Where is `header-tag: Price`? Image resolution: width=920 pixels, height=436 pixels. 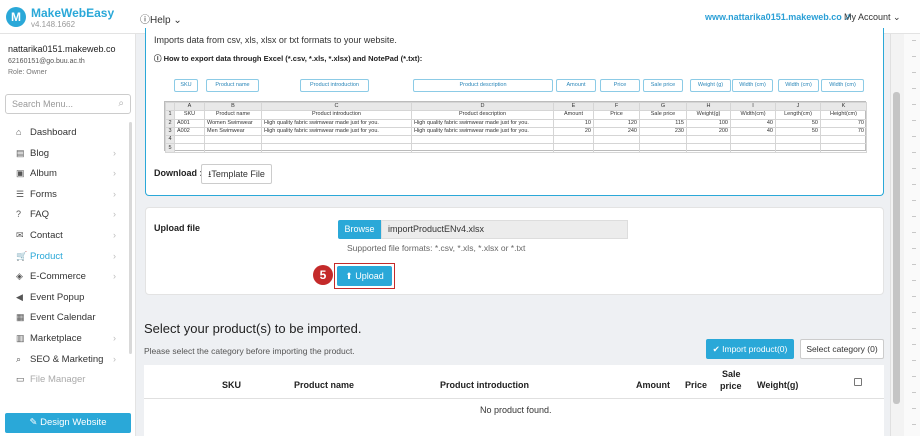
header-tag: Price is located at coordinates (620, 85).